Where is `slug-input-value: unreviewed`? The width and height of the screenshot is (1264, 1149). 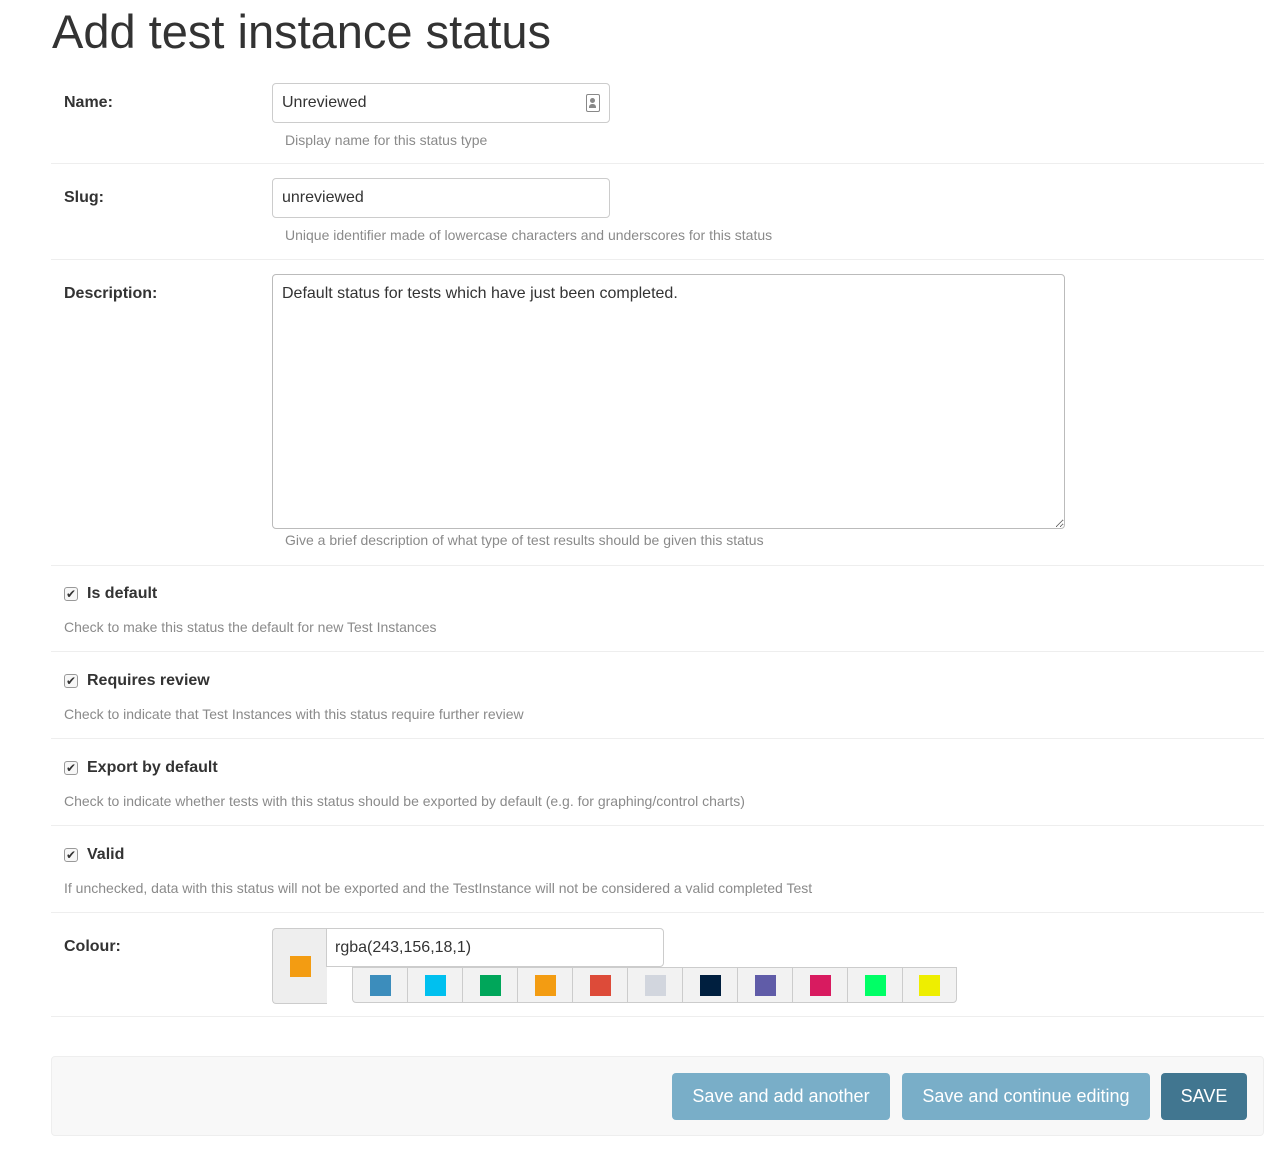
slug-input-value: unreviewed is located at coordinates (323, 197).